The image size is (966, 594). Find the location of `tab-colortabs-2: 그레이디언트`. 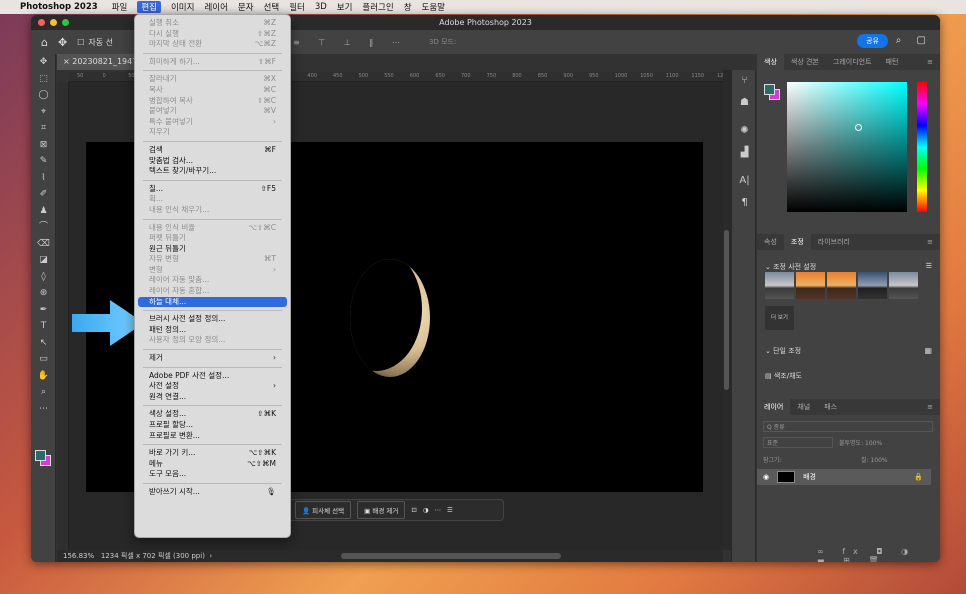

tab-colortabs-2: 그레이디언트 is located at coordinates (852, 62).